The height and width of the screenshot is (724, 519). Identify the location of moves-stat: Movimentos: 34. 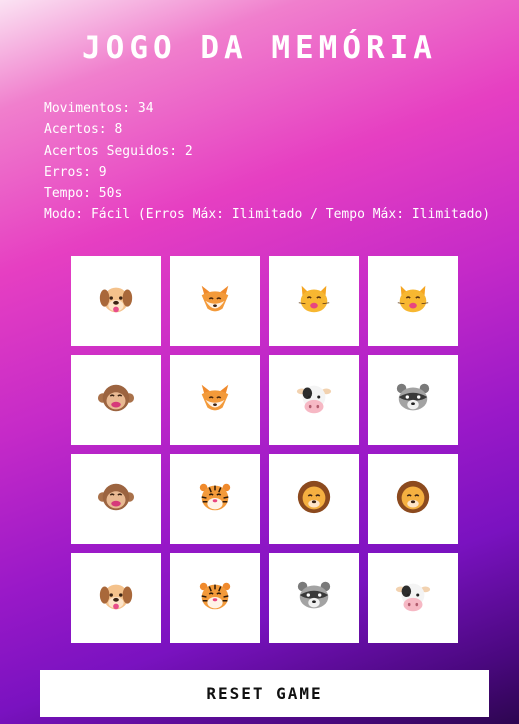
(99, 108).